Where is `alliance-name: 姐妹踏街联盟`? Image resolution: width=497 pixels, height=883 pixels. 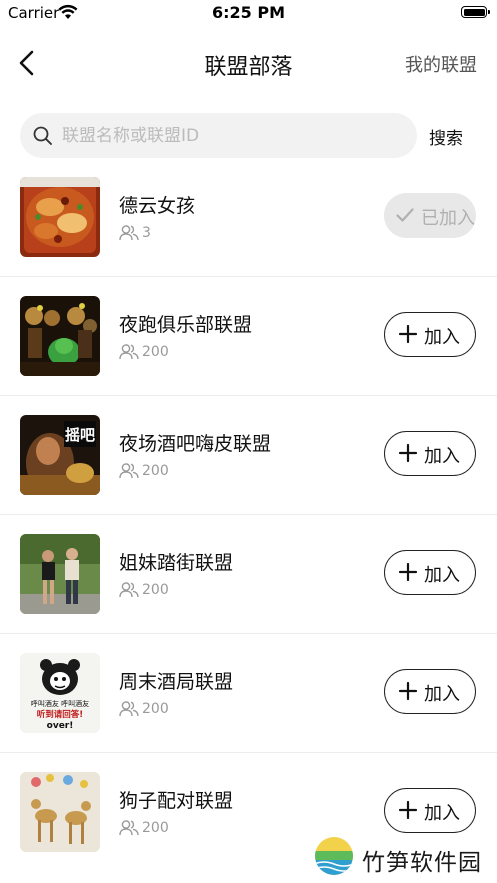 alliance-name: 姐妹踏街联盟 is located at coordinates (176, 563).